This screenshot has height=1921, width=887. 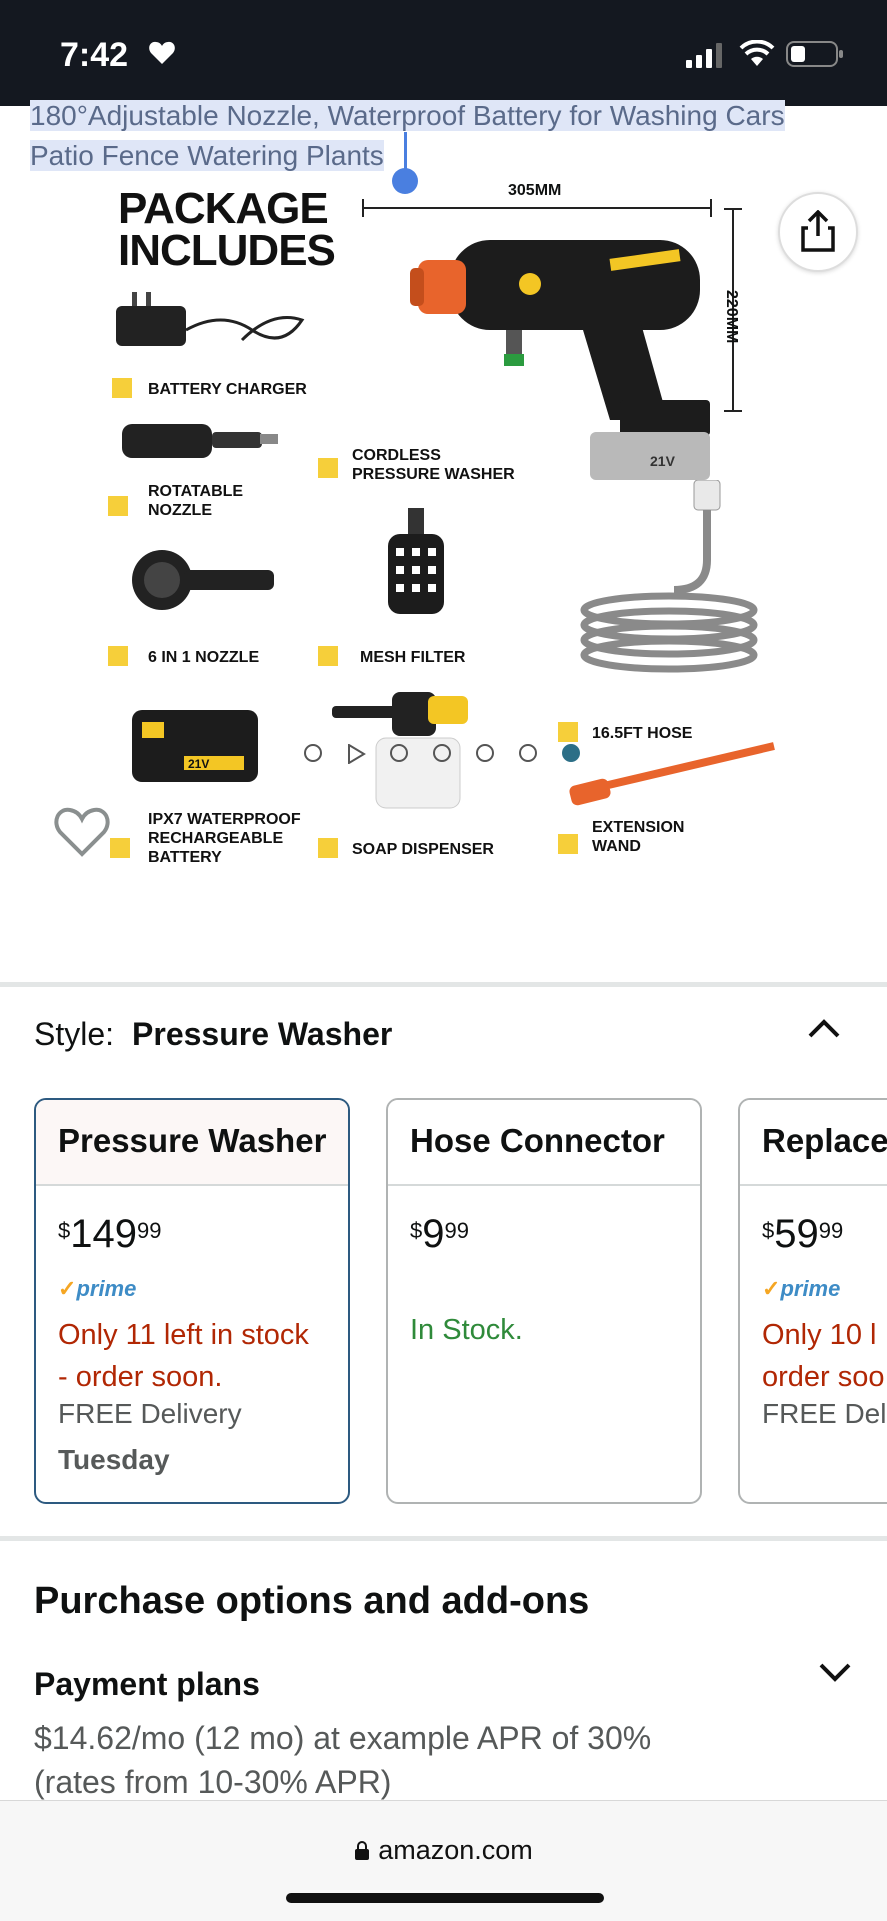 What do you see at coordinates (183, 1335) in the screenshot?
I see `stock-line-1: Only 11 left in stock` at bounding box center [183, 1335].